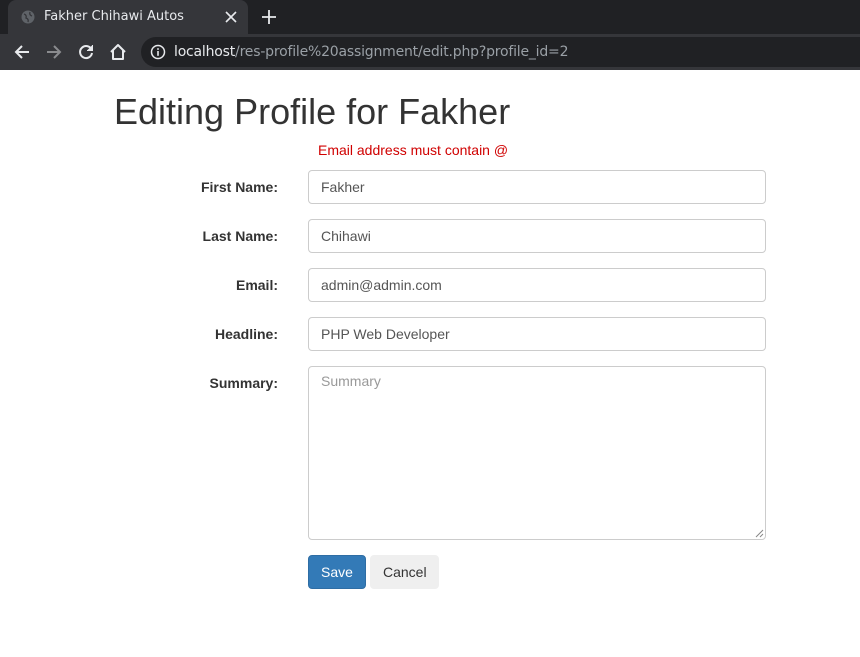 This screenshot has height=657, width=860. Describe the element at coordinates (413, 150) in the screenshot. I see `error-message: Email address must contain @` at that location.